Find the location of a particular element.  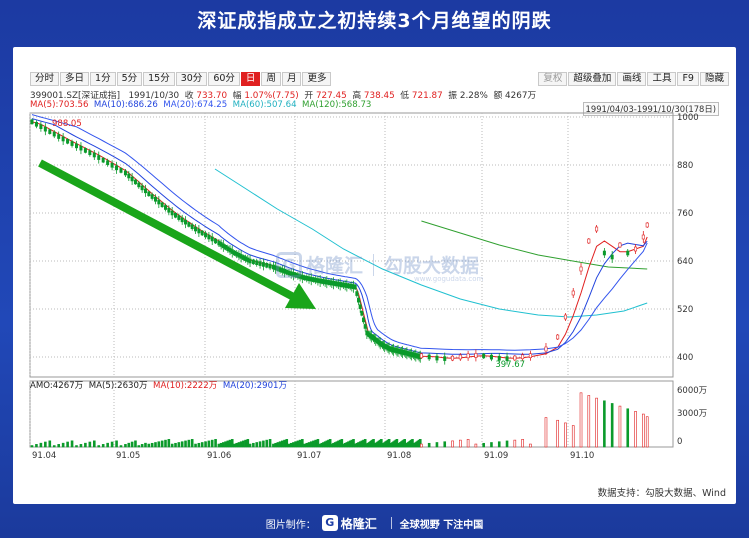

footer-slogan: 全球视野 下注中国 is located at coordinates (441, 525).